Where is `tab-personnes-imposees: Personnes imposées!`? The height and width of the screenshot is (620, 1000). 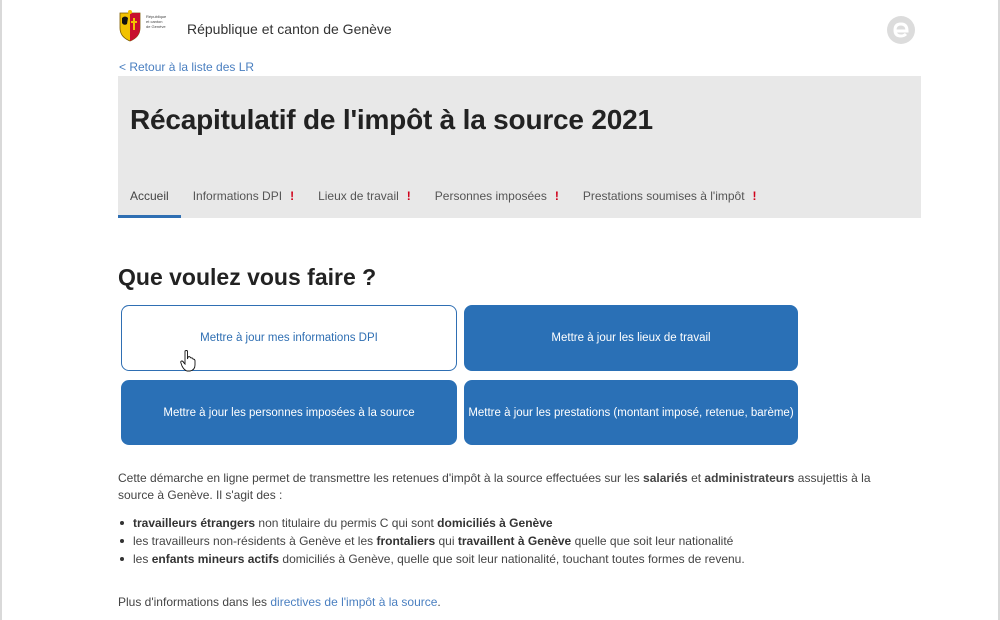
tab-personnes-imposees: Personnes imposées! is located at coordinates (497, 199).